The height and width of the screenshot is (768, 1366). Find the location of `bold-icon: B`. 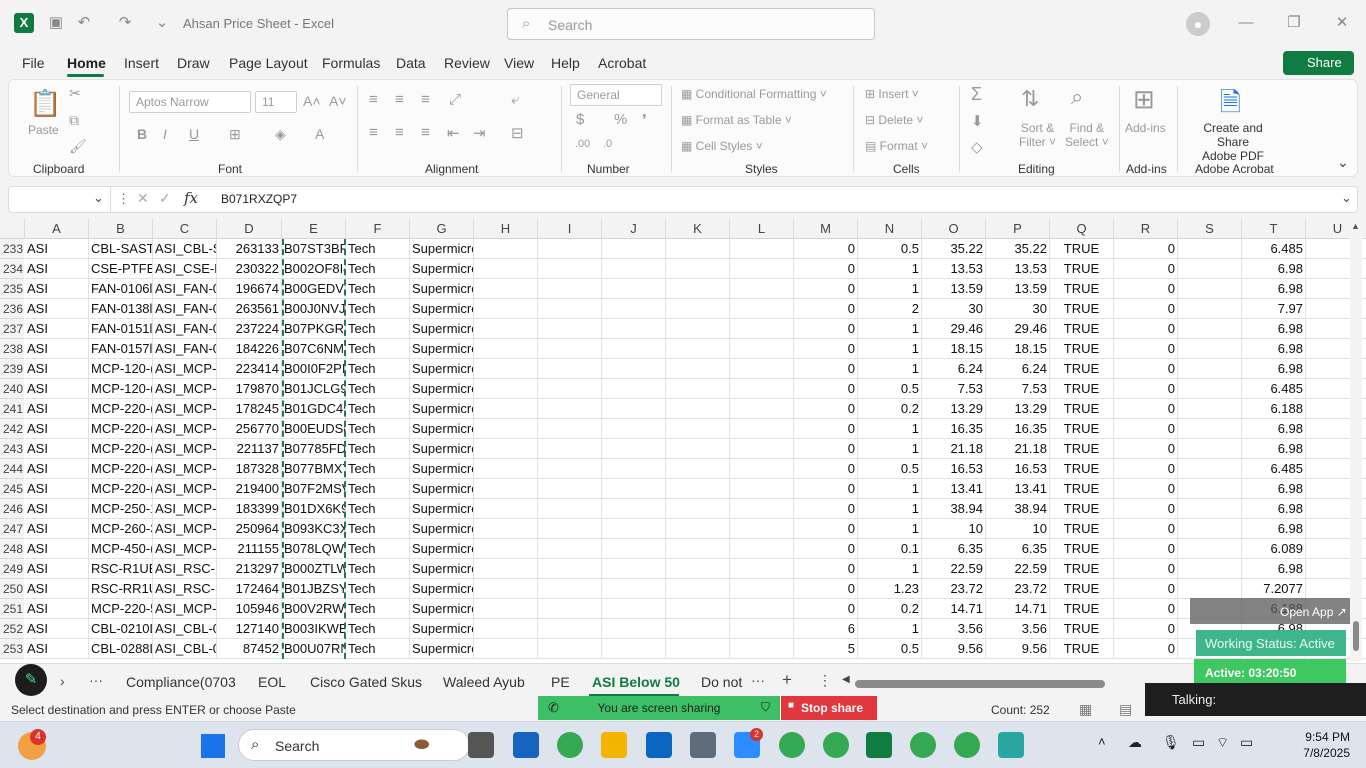

bold-icon: B is located at coordinates (142, 134).